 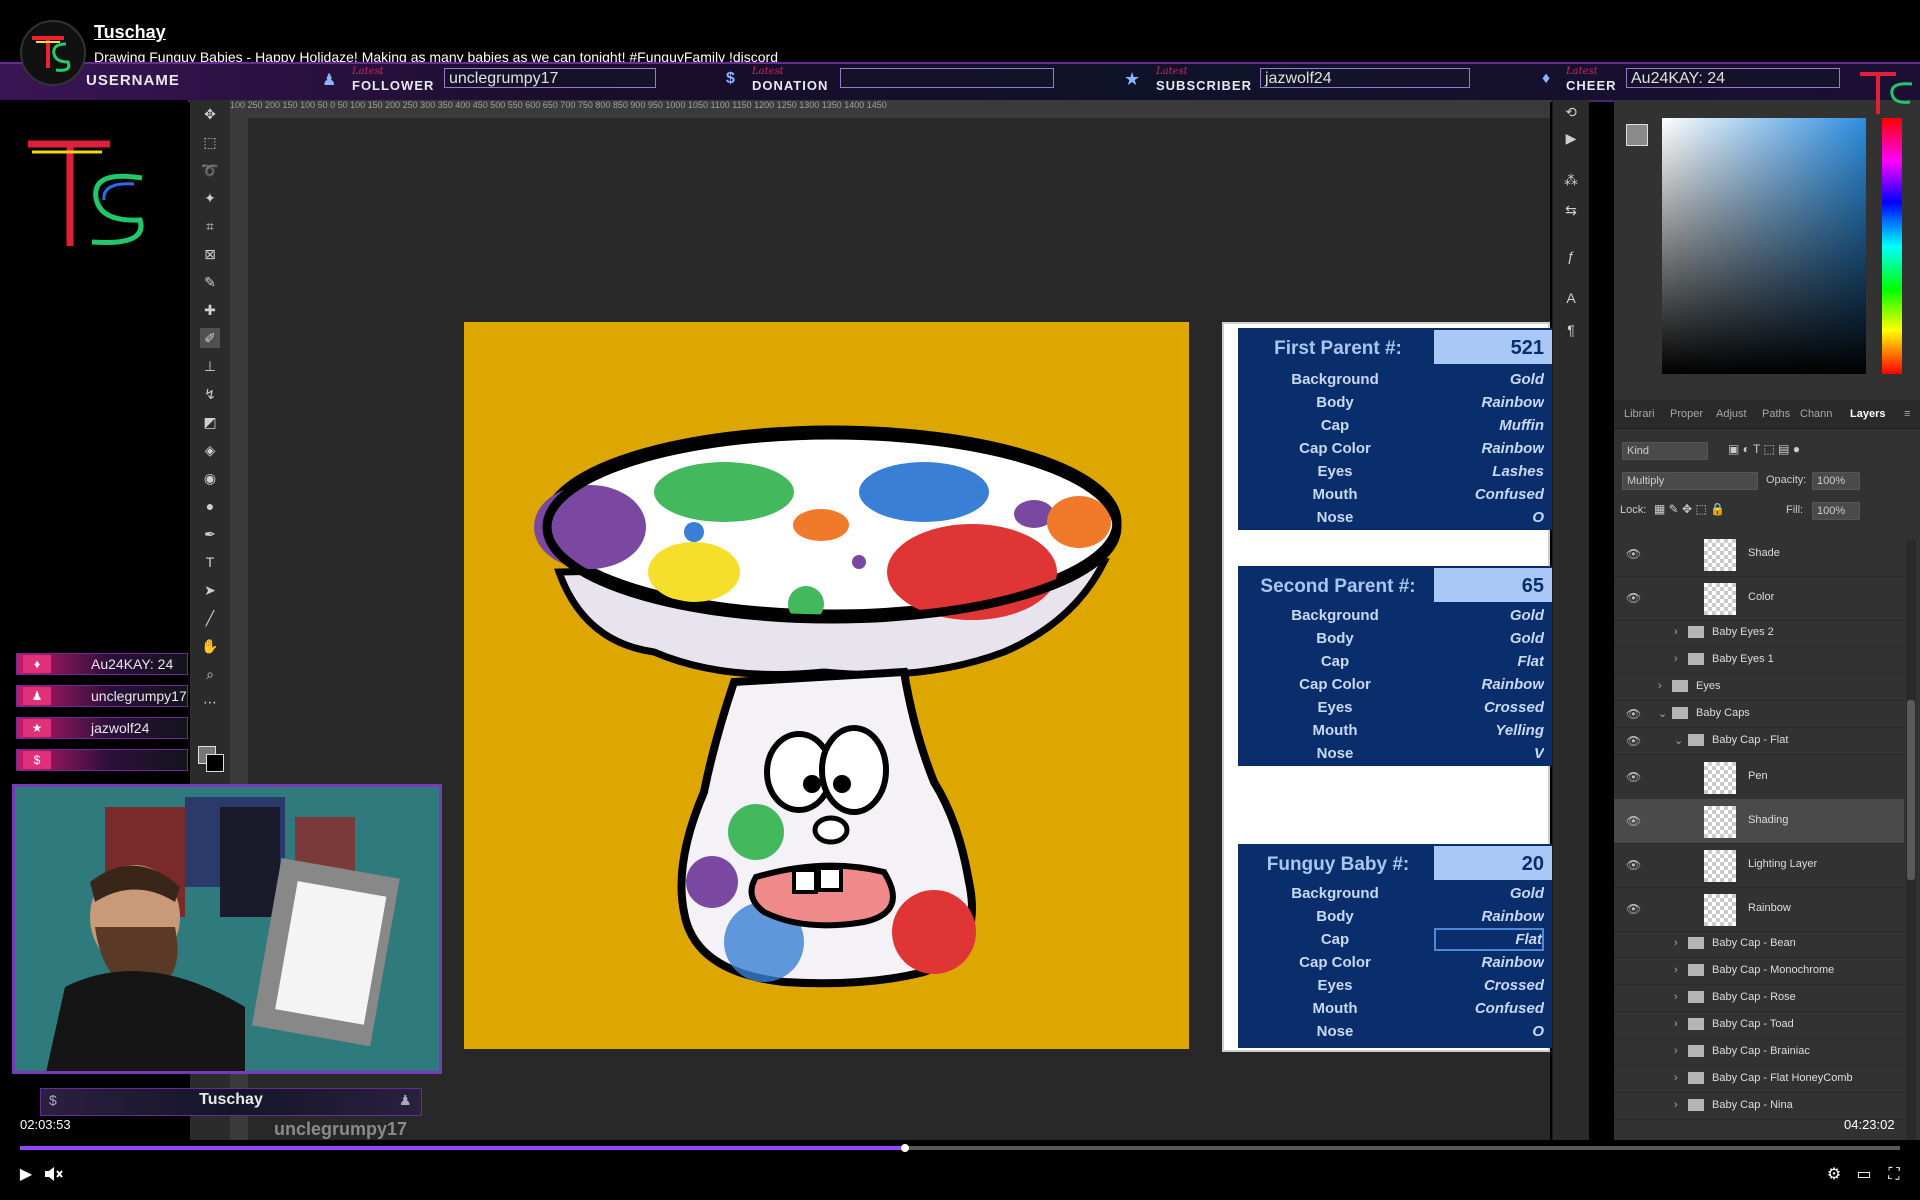 What do you see at coordinates (1489, 661) in the screenshot?
I see `trait-value: Flat` at bounding box center [1489, 661].